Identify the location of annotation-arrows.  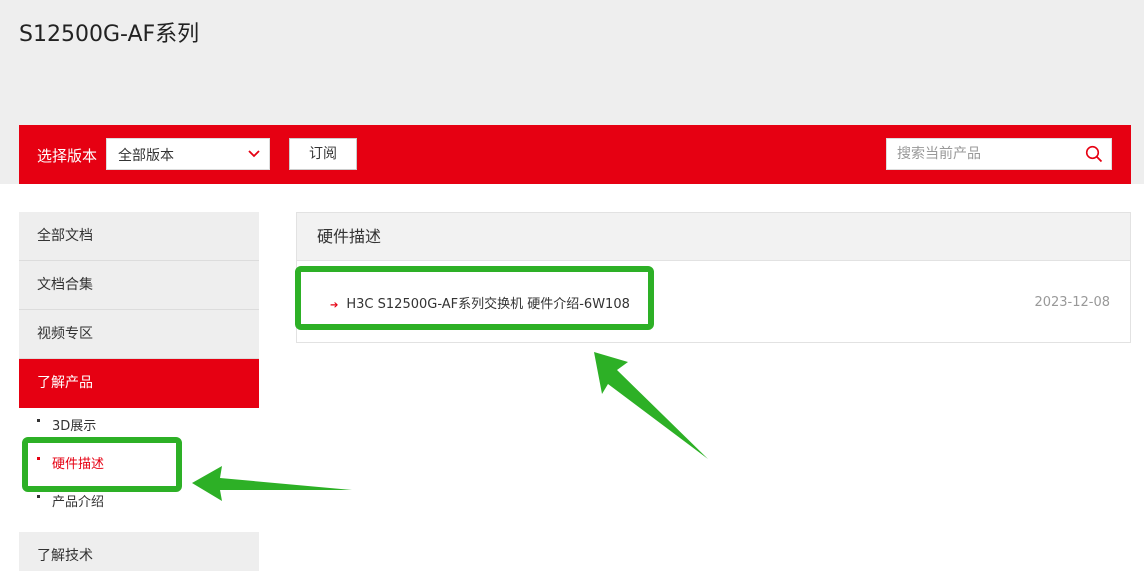
(450, 426).